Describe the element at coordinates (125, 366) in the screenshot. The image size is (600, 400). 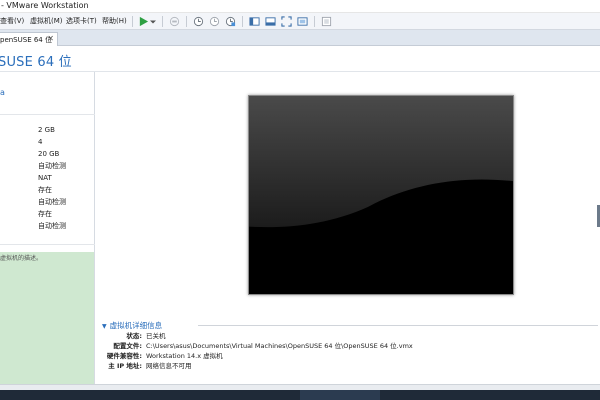
I see `detail-label: 主 IP 地址:` at that location.